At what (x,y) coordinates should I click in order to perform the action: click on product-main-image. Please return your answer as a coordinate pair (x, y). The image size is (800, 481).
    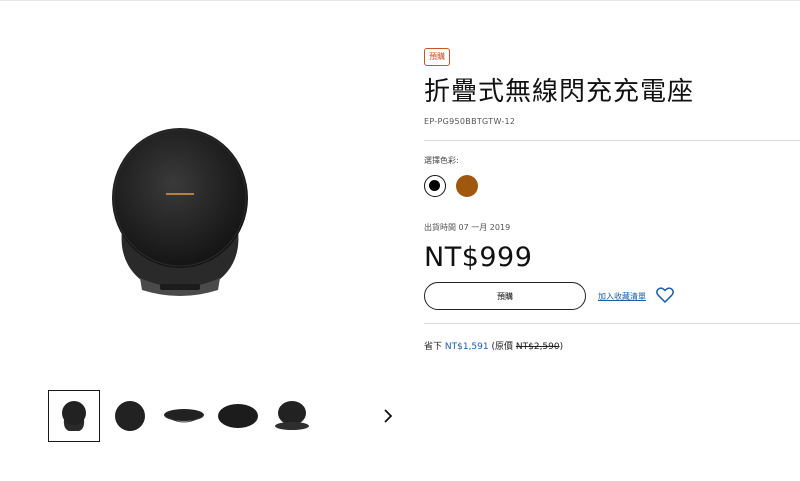
    Looking at the image, I should click on (180, 212).